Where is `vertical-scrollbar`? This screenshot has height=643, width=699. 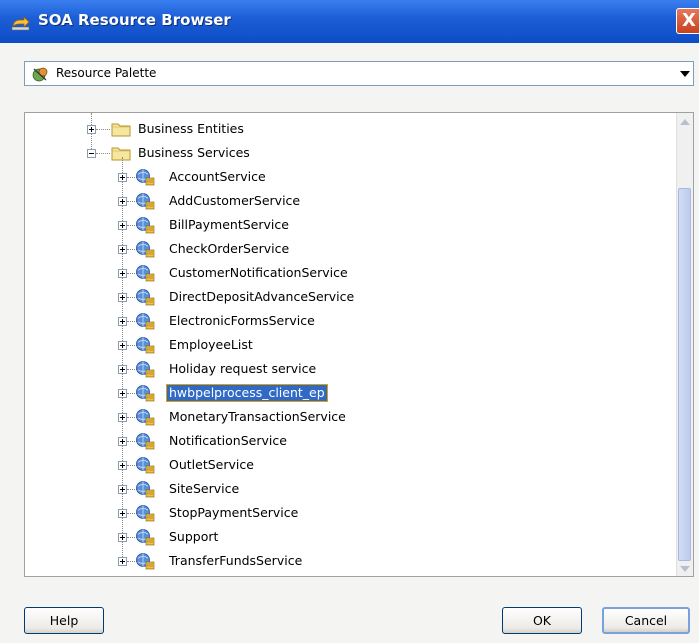
vertical-scrollbar is located at coordinates (684, 344).